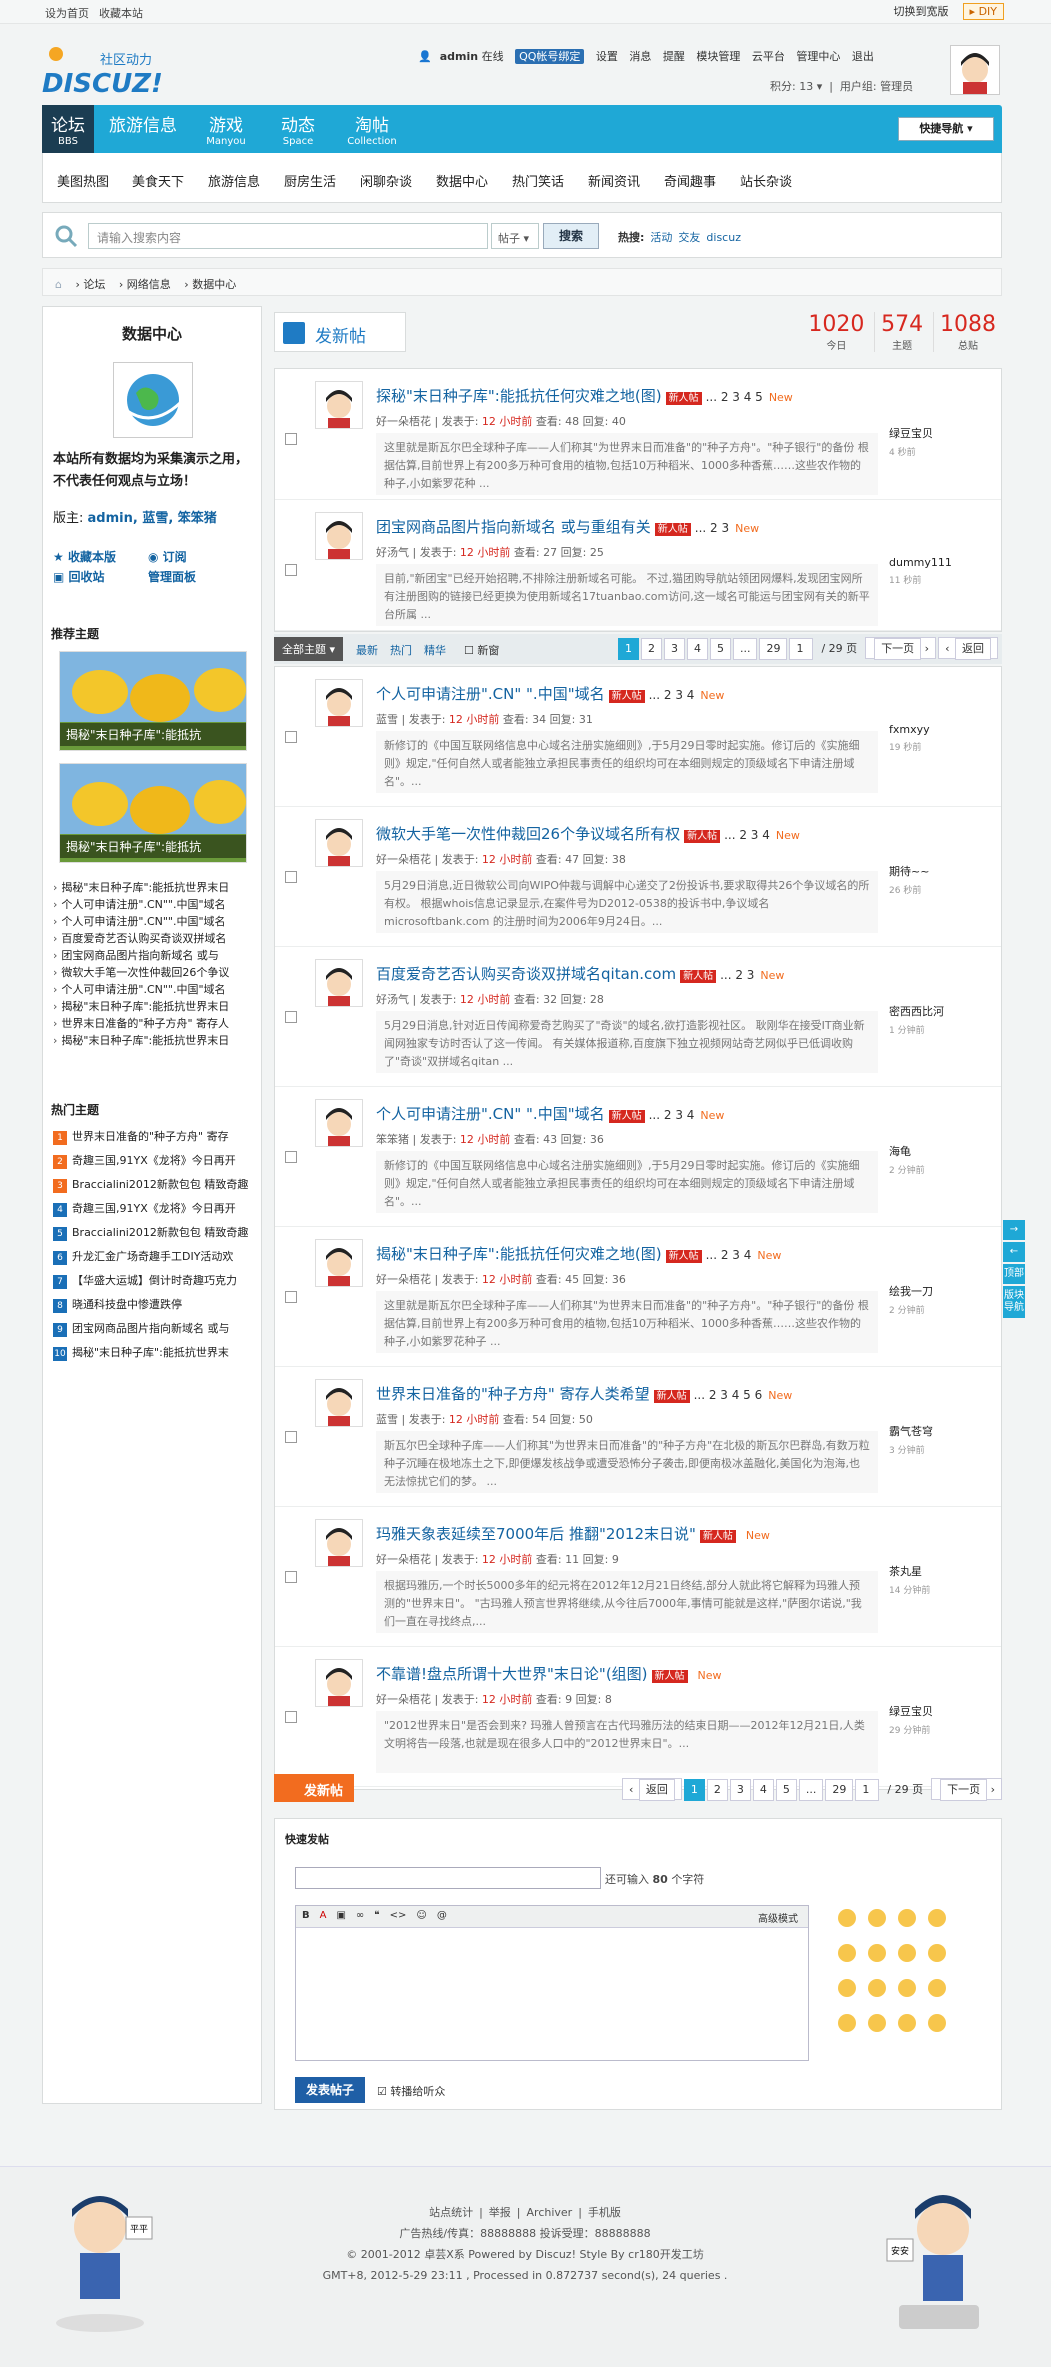  What do you see at coordinates (490, 1114) in the screenshot?
I see `thread-title: 个人可申请注册".CN" ".中国"域名` at bounding box center [490, 1114].